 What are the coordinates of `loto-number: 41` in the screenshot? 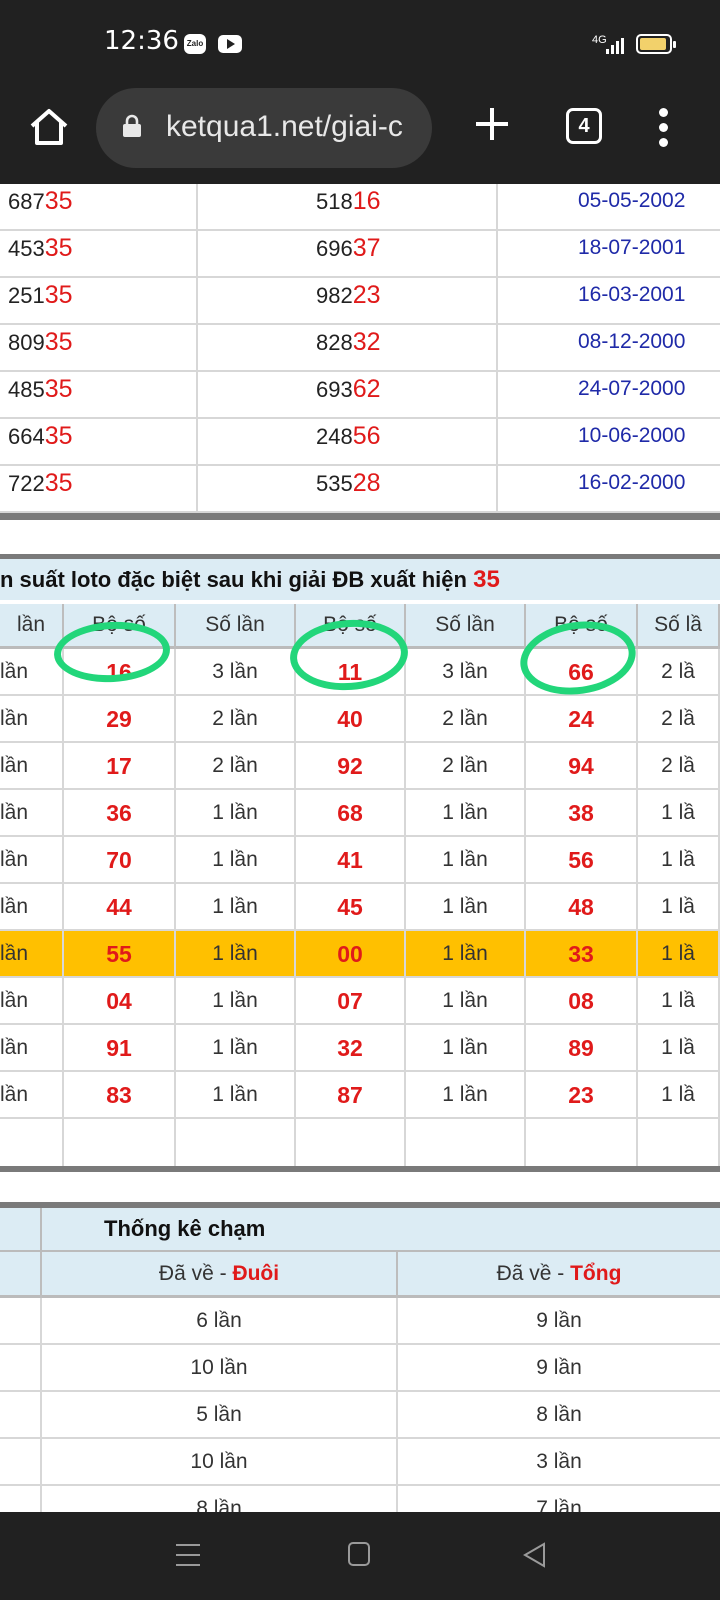 It's located at (351, 859).